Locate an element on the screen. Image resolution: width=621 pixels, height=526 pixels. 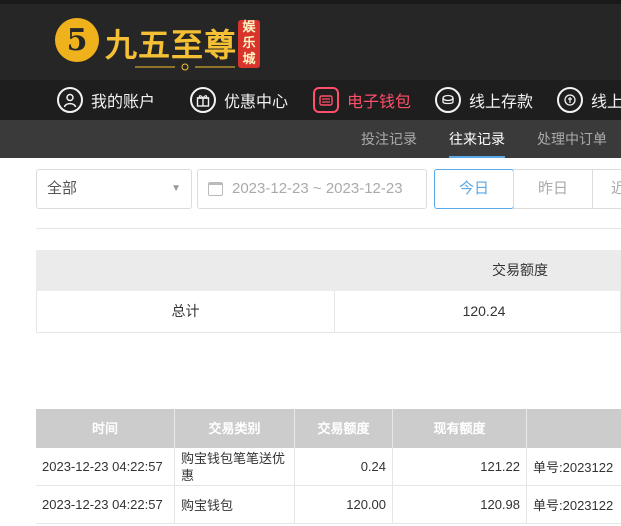
nav-label: 线上 is located at coordinates (606, 102).